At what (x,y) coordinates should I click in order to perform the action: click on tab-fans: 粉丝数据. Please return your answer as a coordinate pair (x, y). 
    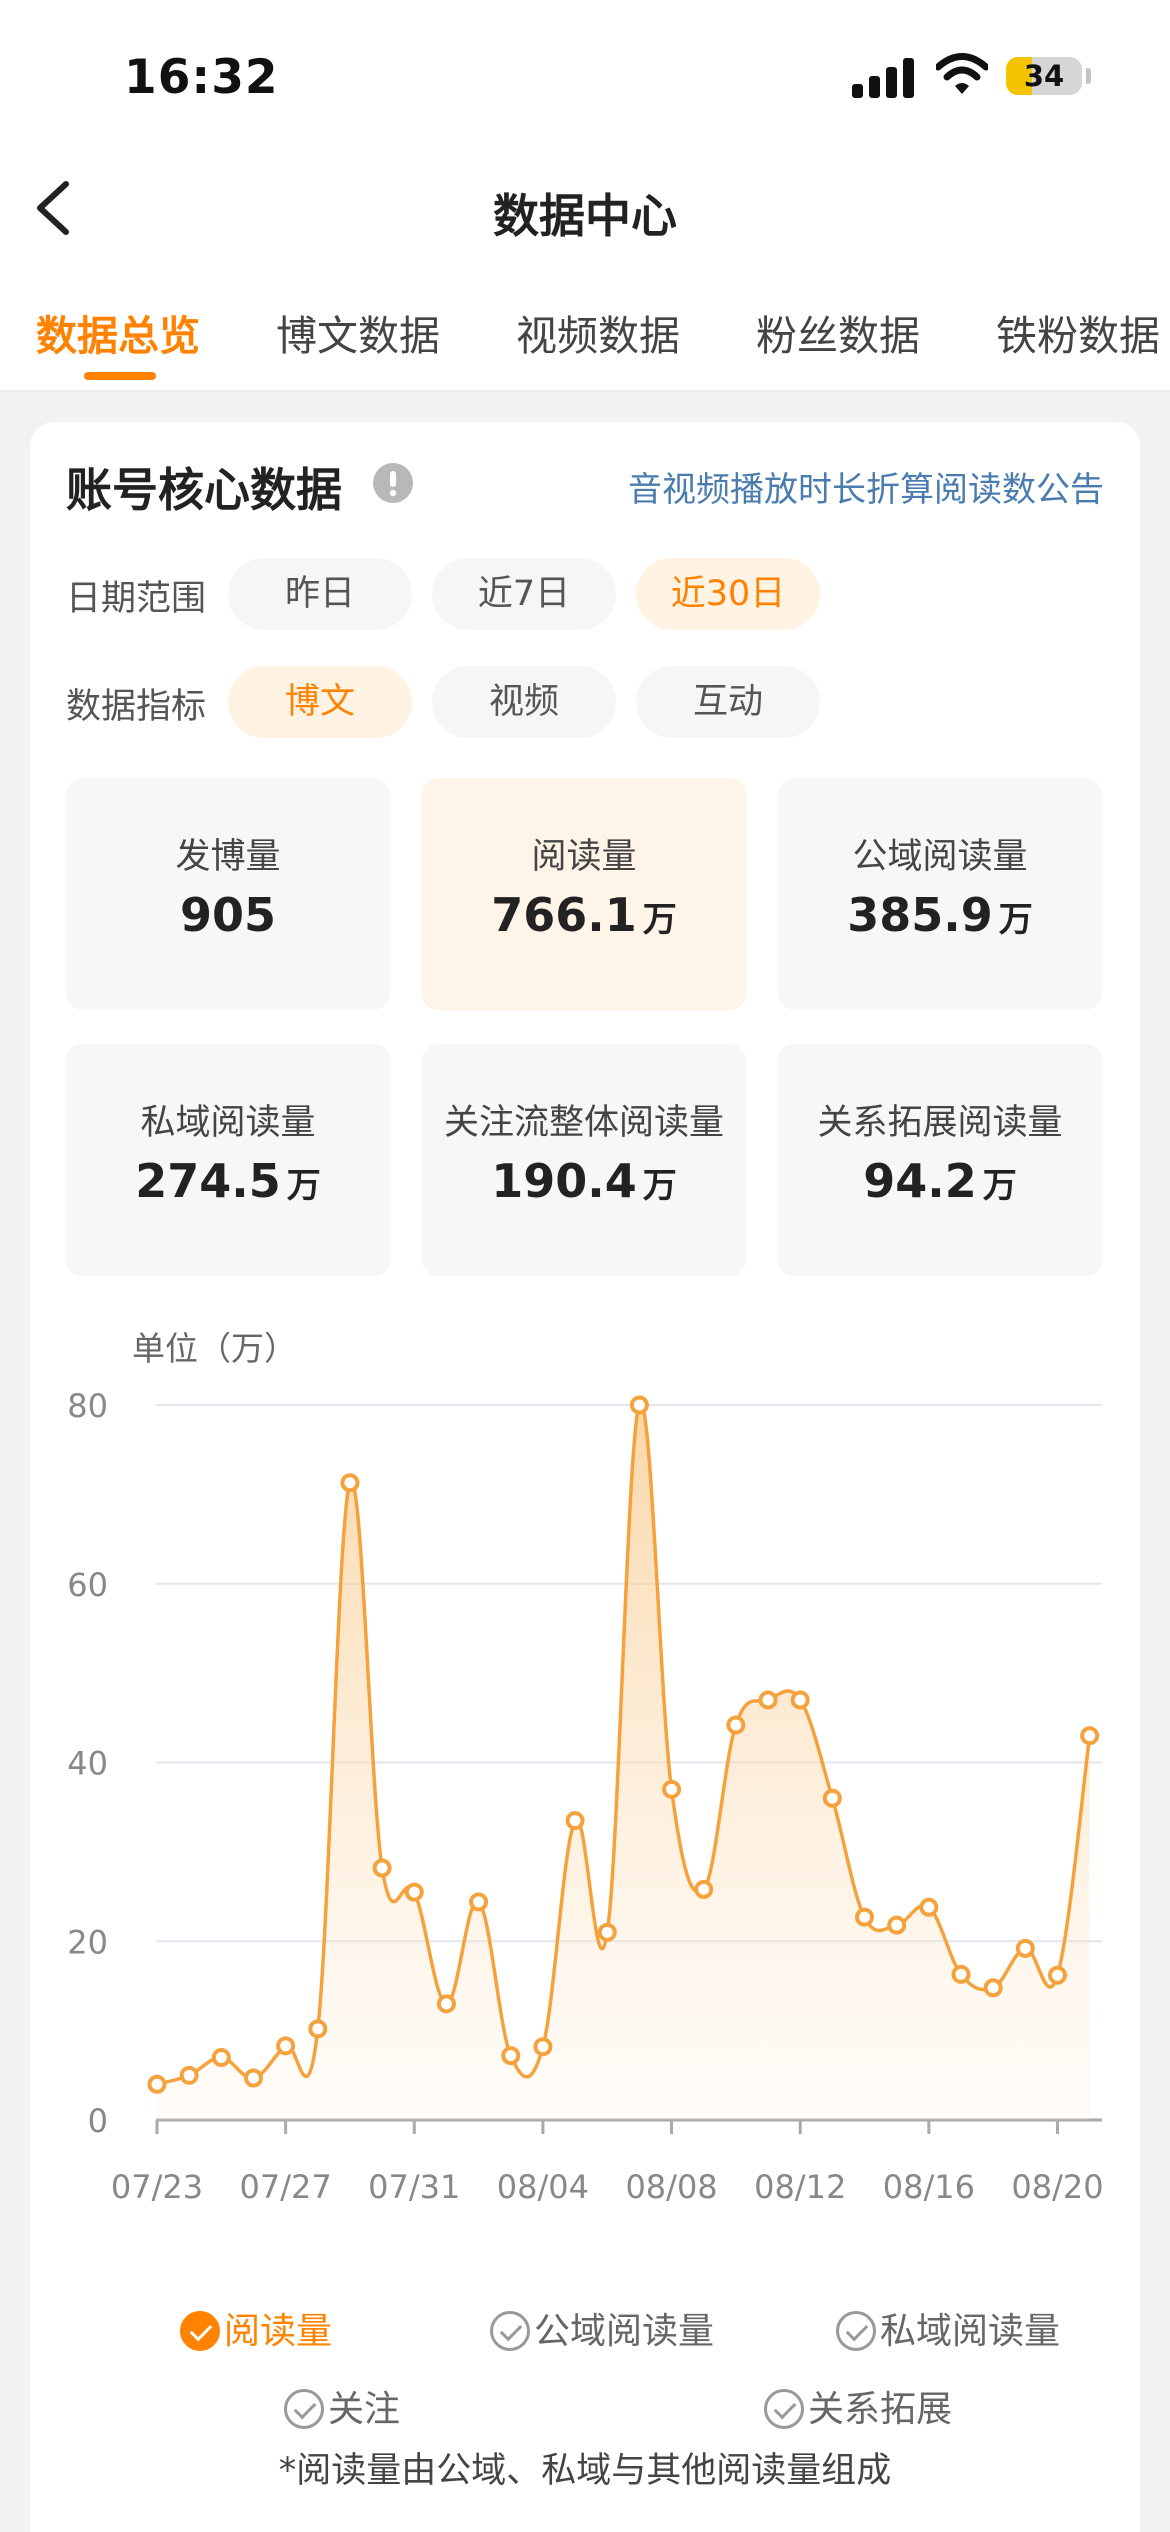
    Looking at the image, I should click on (838, 332).